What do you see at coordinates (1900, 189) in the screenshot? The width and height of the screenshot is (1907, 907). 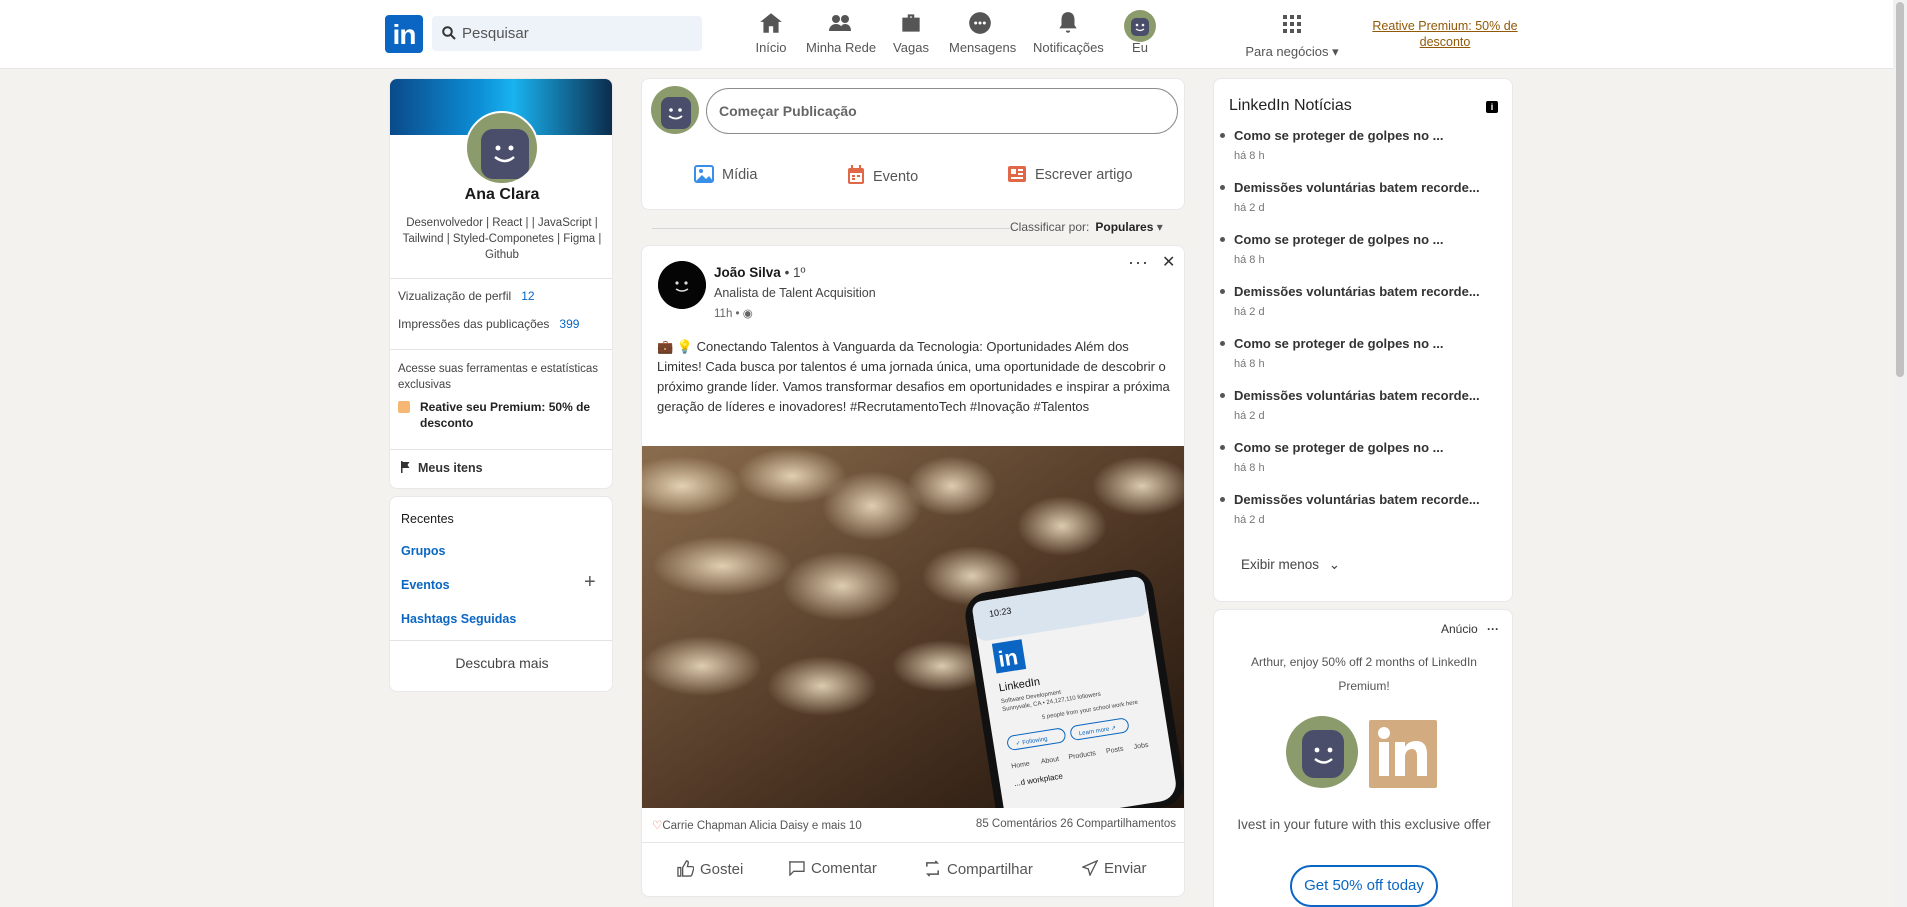 I see `scrollbar-thumb` at bounding box center [1900, 189].